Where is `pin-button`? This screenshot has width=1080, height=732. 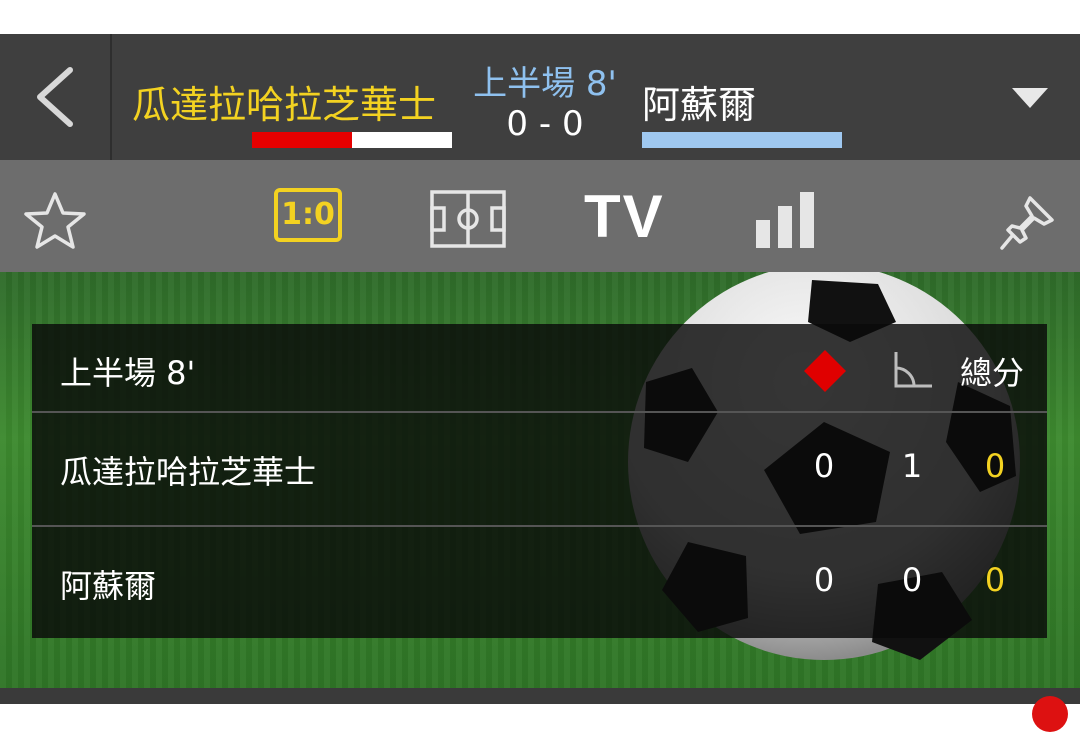 pin-button is located at coordinates (1028, 222).